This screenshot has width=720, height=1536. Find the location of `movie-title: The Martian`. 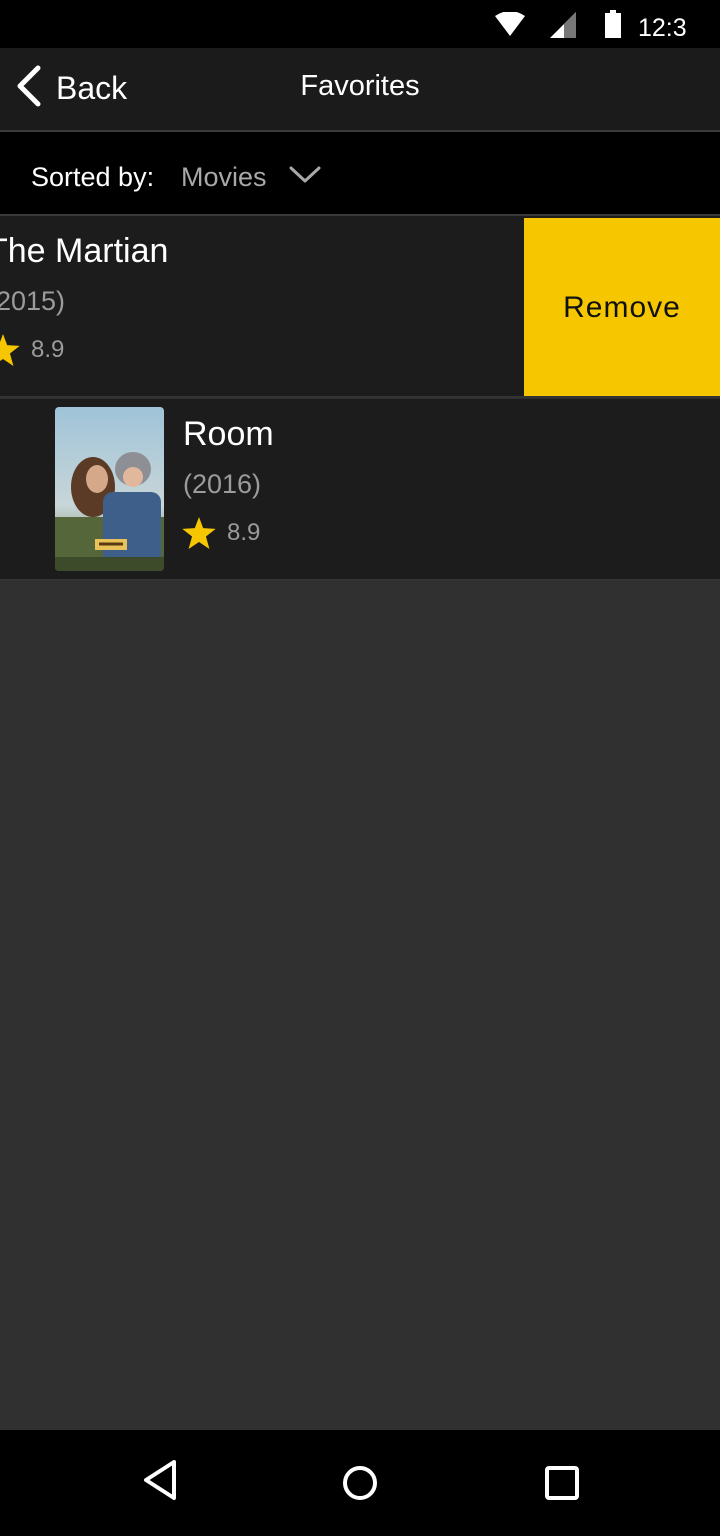

movie-title: The Martian is located at coordinates (84, 251).